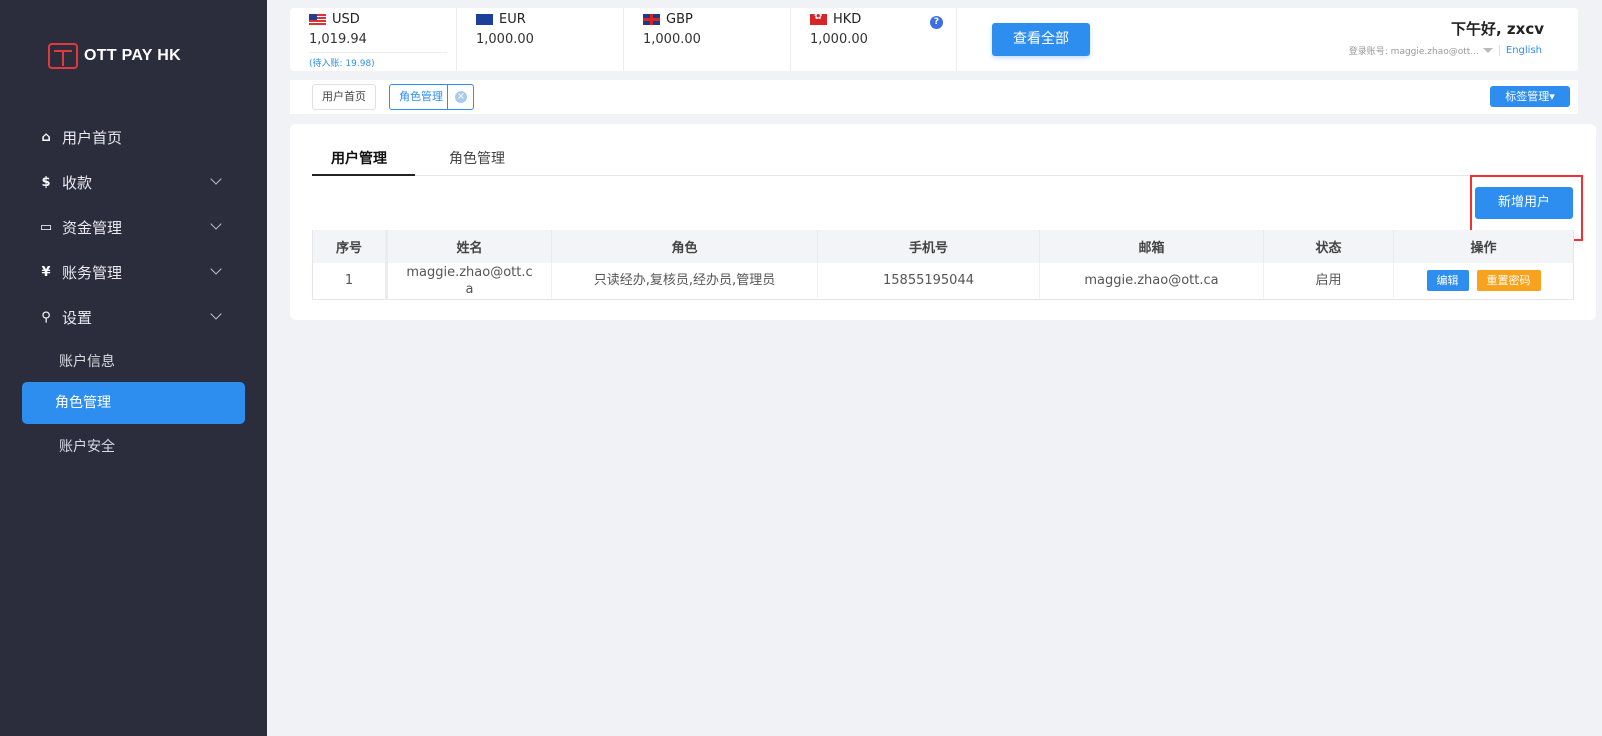  I want to click on cell-actions: 编辑 重置密码, so click(1483, 281).